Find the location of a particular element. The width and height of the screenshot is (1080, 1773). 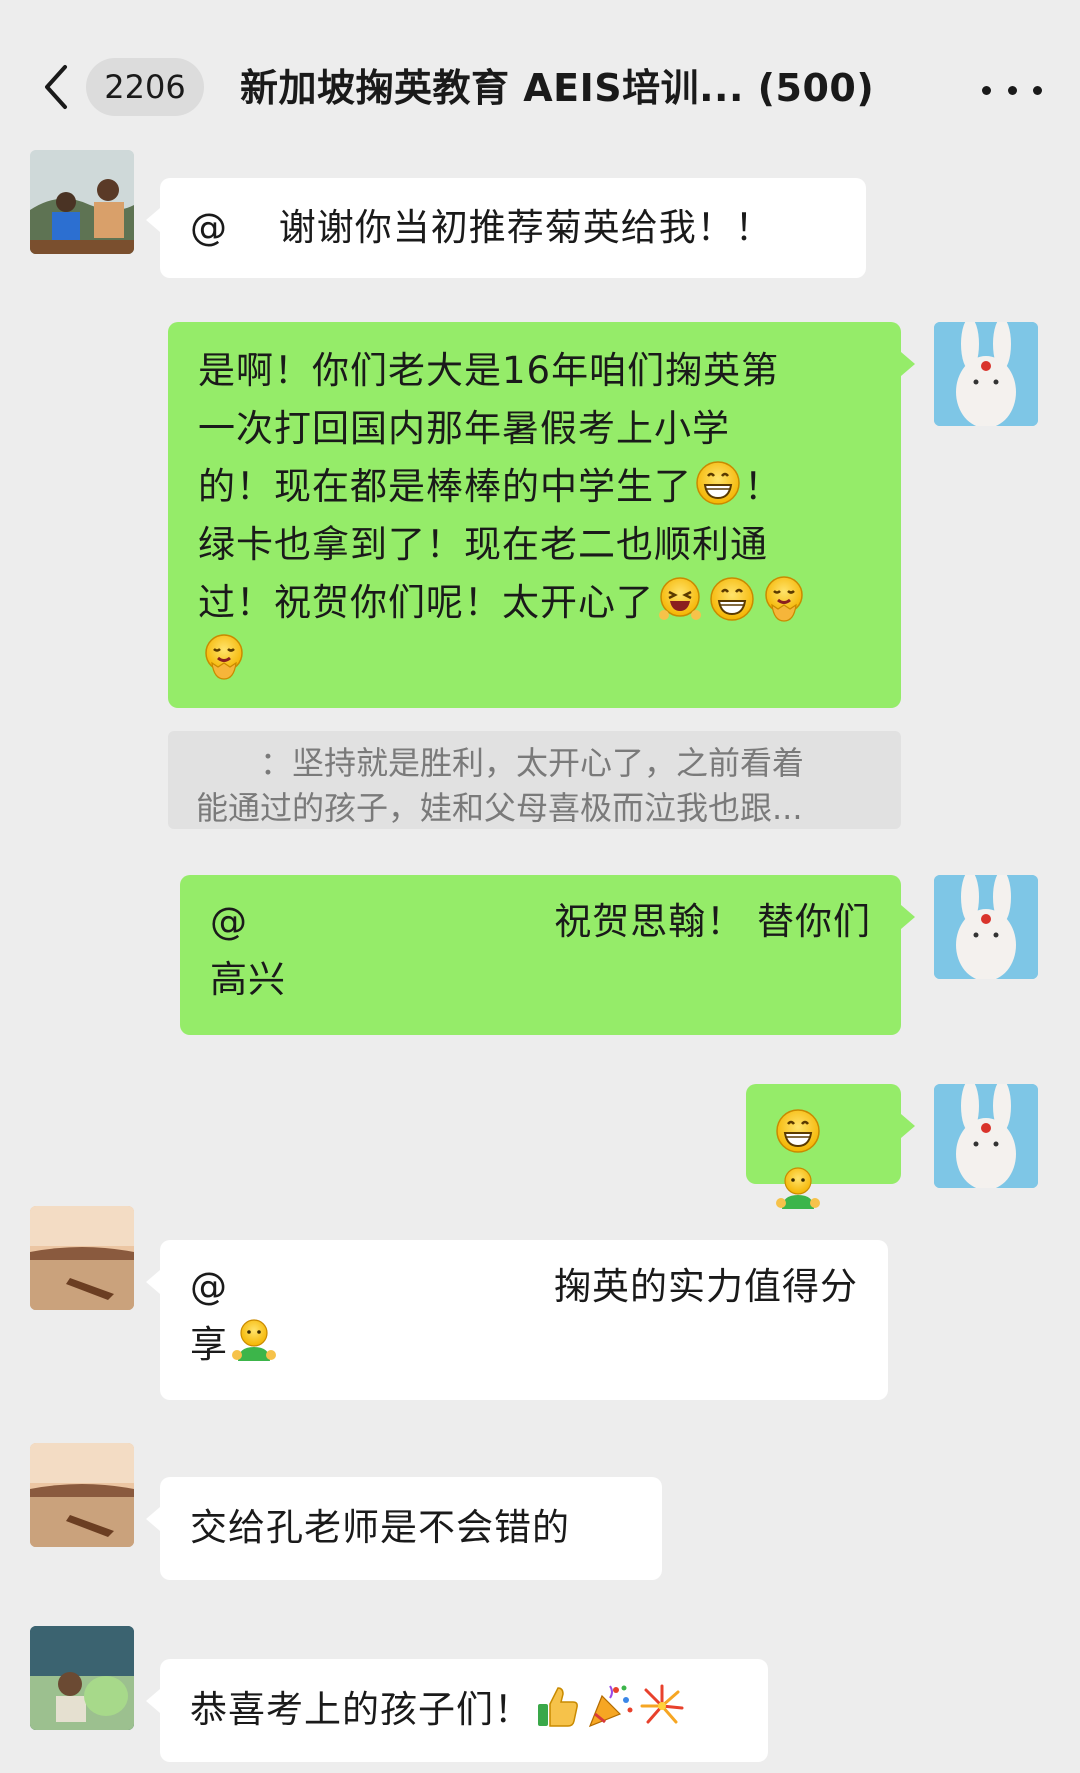

message-line-with-emoji: 过！祝贺你们呢！太开心了 is located at coordinates (534, 603).